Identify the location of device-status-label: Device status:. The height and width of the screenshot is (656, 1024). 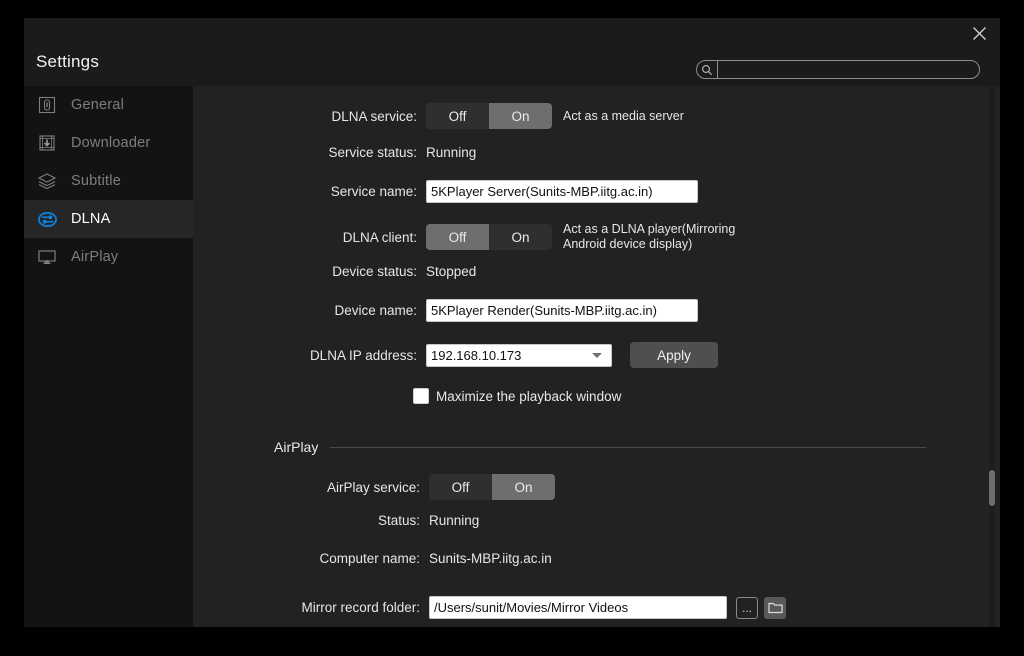
(374, 271).